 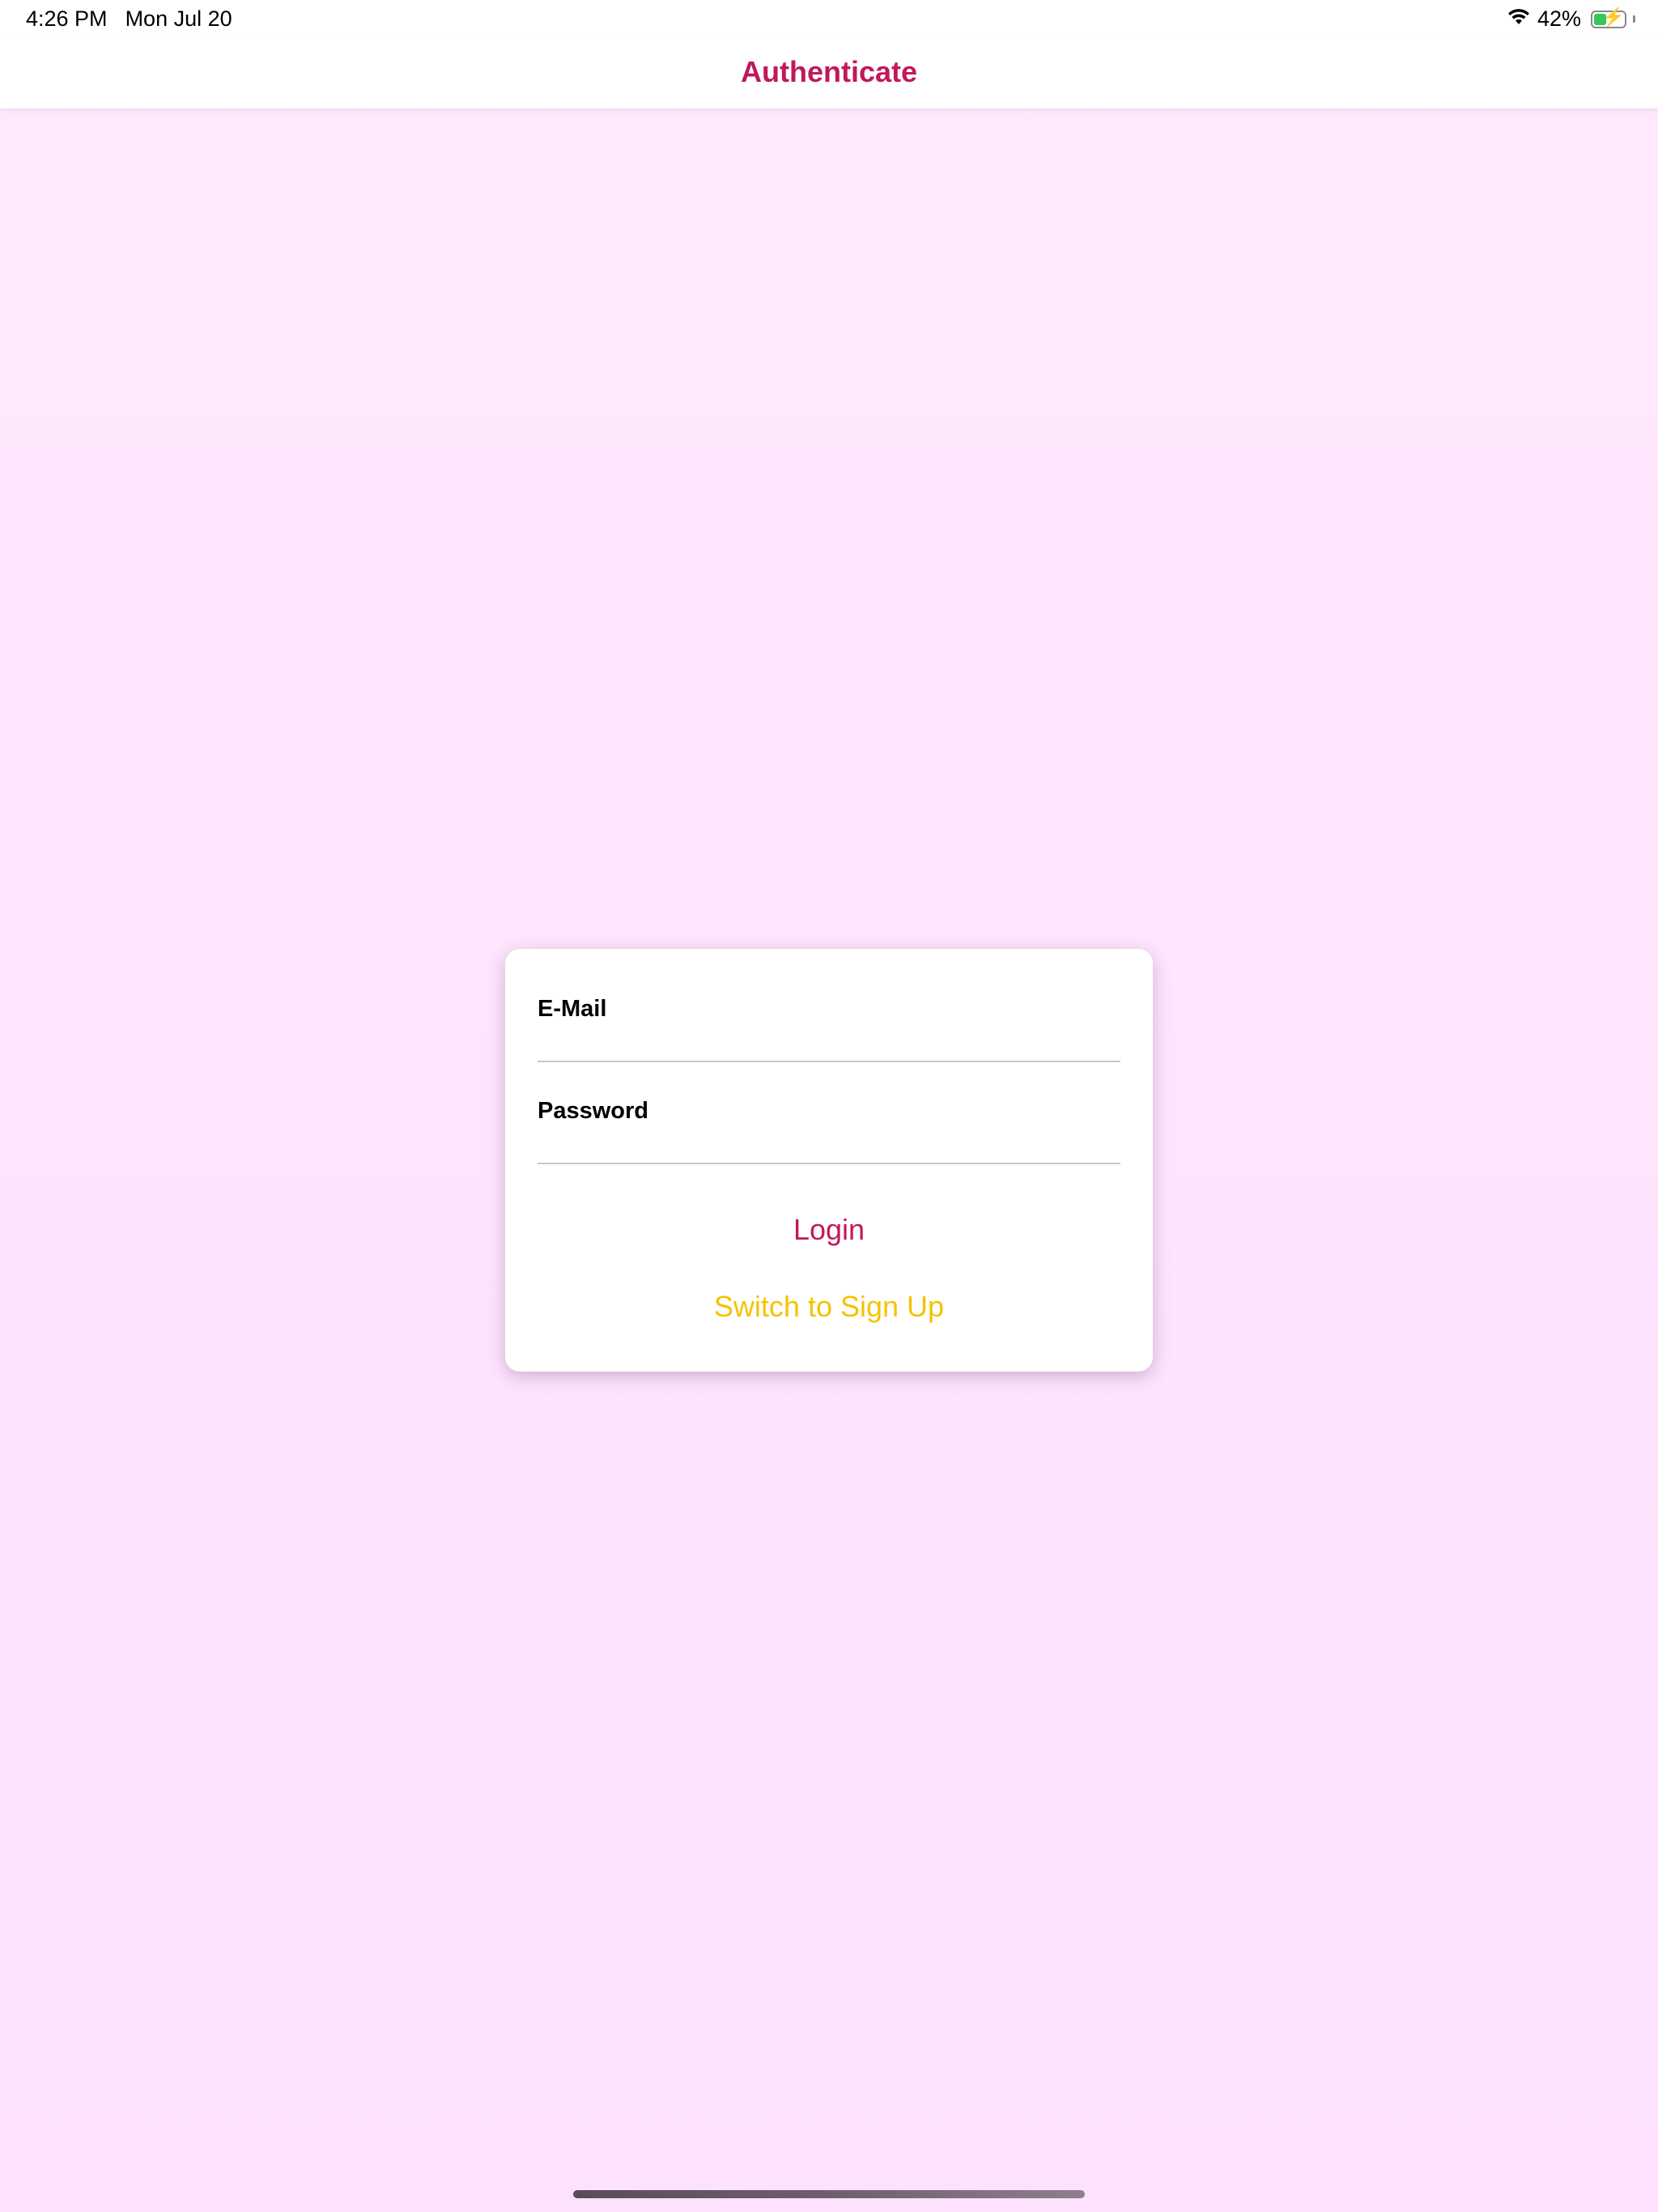 I want to click on navigation-bar: Authenticate, so click(x=829, y=74).